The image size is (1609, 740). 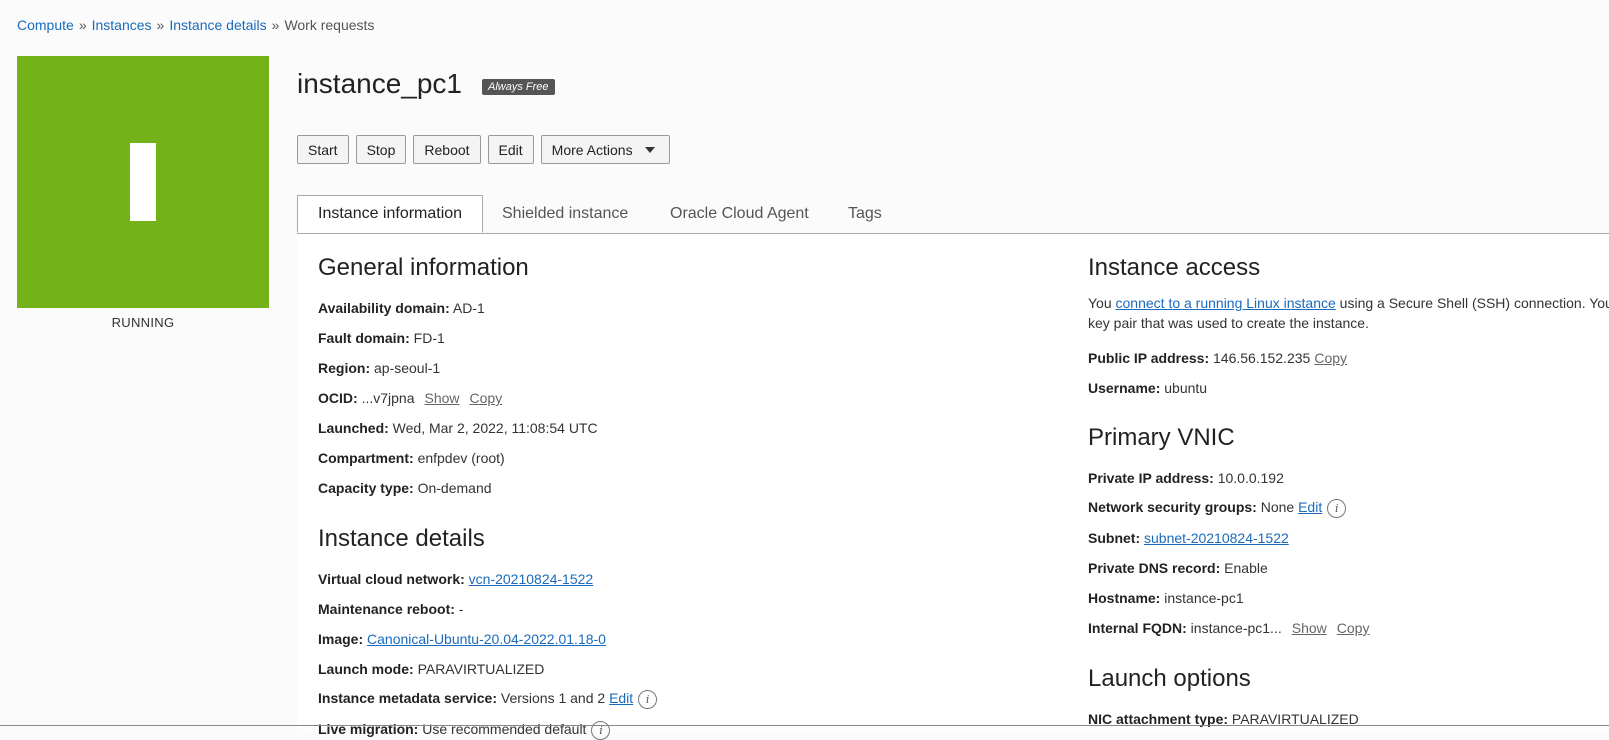 What do you see at coordinates (338, 398) in the screenshot?
I see `field-label: OCID:` at bounding box center [338, 398].